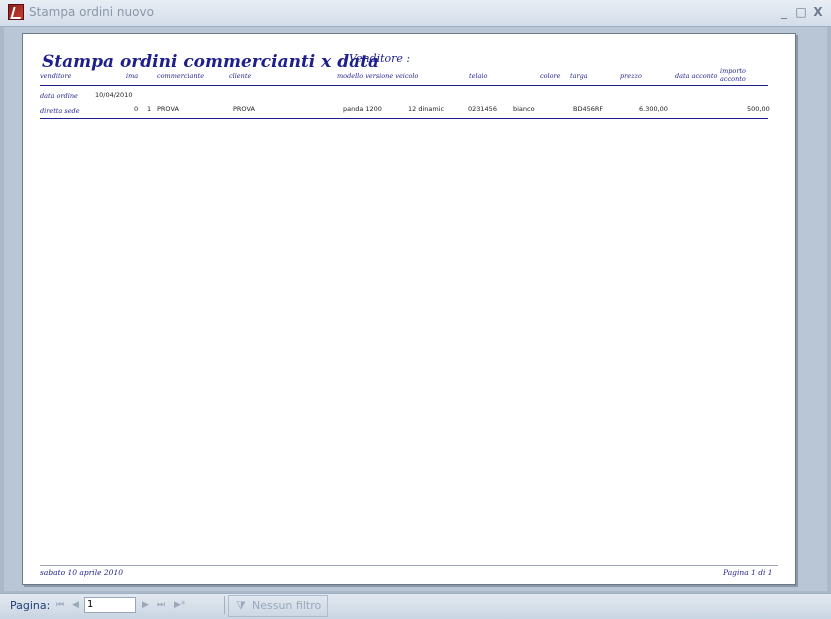 The width and height of the screenshot is (831, 619). Describe the element at coordinates (136, 109) in the screenshot. I see `row-col0: 0` at that location.